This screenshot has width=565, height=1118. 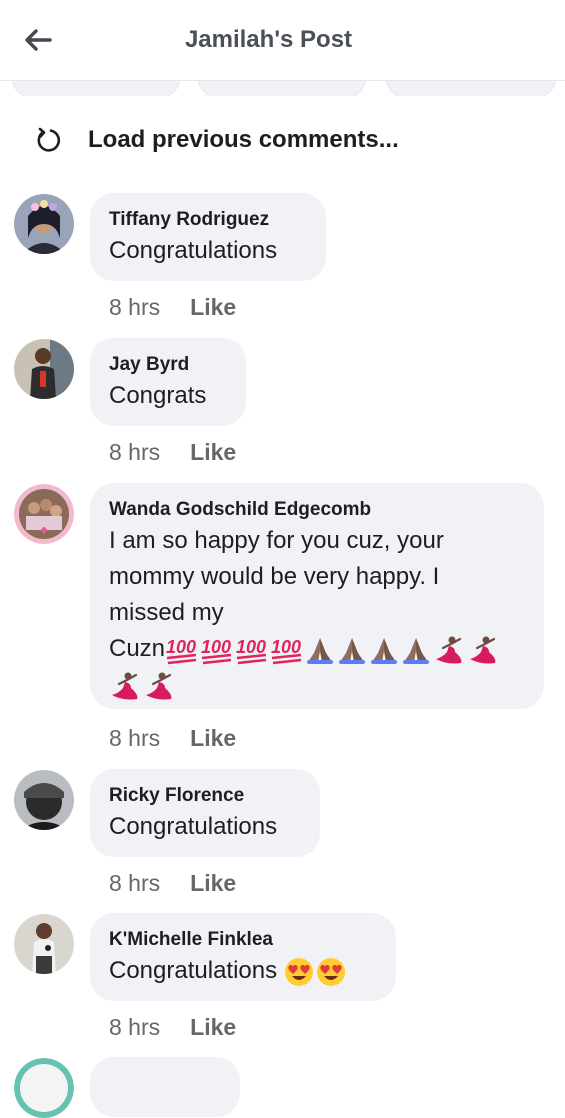 What do you see at coordinates (242, 940) in the screenshot?
I see `comment-author: K'Michelle Finklea` at bounding box center [242, 940].